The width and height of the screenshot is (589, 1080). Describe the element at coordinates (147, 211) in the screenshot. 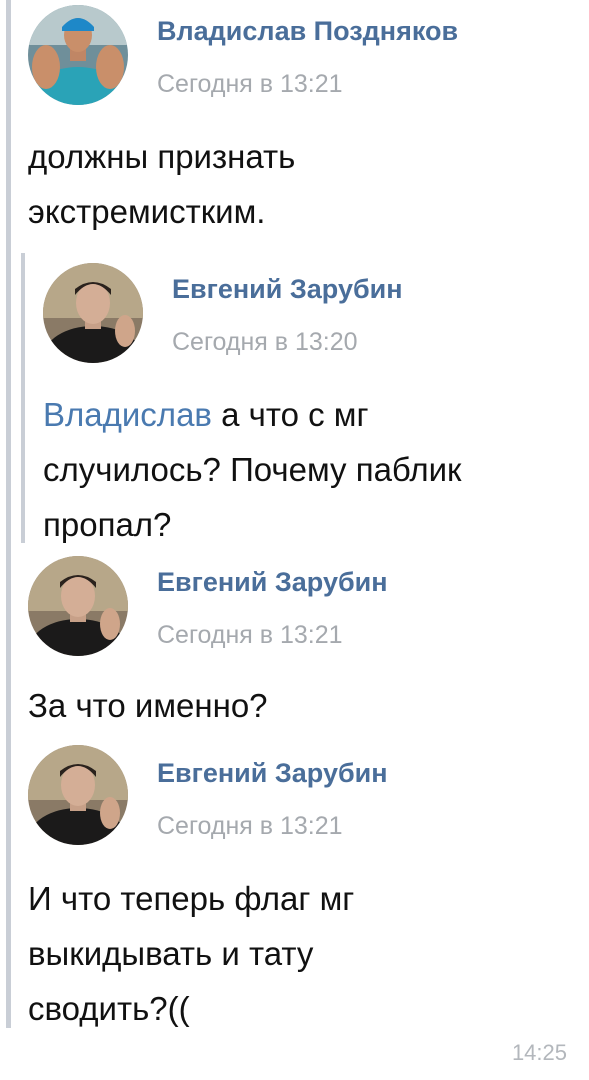

I see `message-text-line: экстремистким.` at that location.